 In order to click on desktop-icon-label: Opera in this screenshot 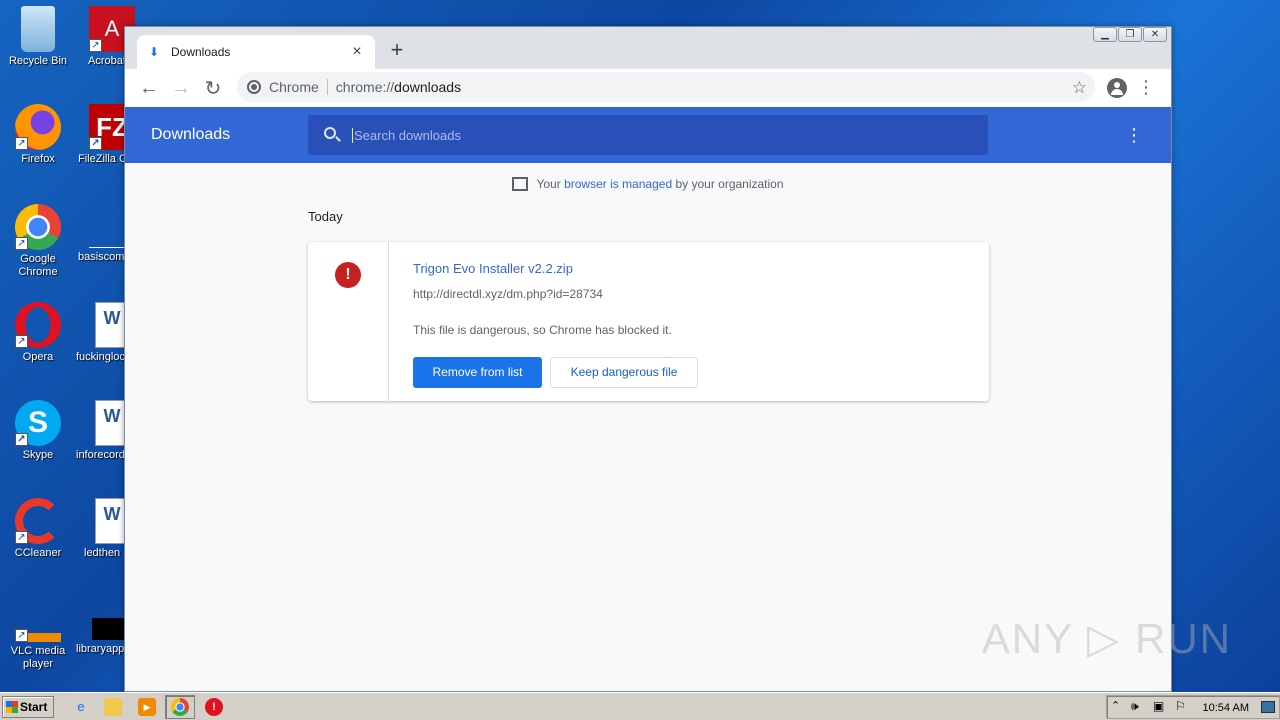, I will do `click(38, 357)`.